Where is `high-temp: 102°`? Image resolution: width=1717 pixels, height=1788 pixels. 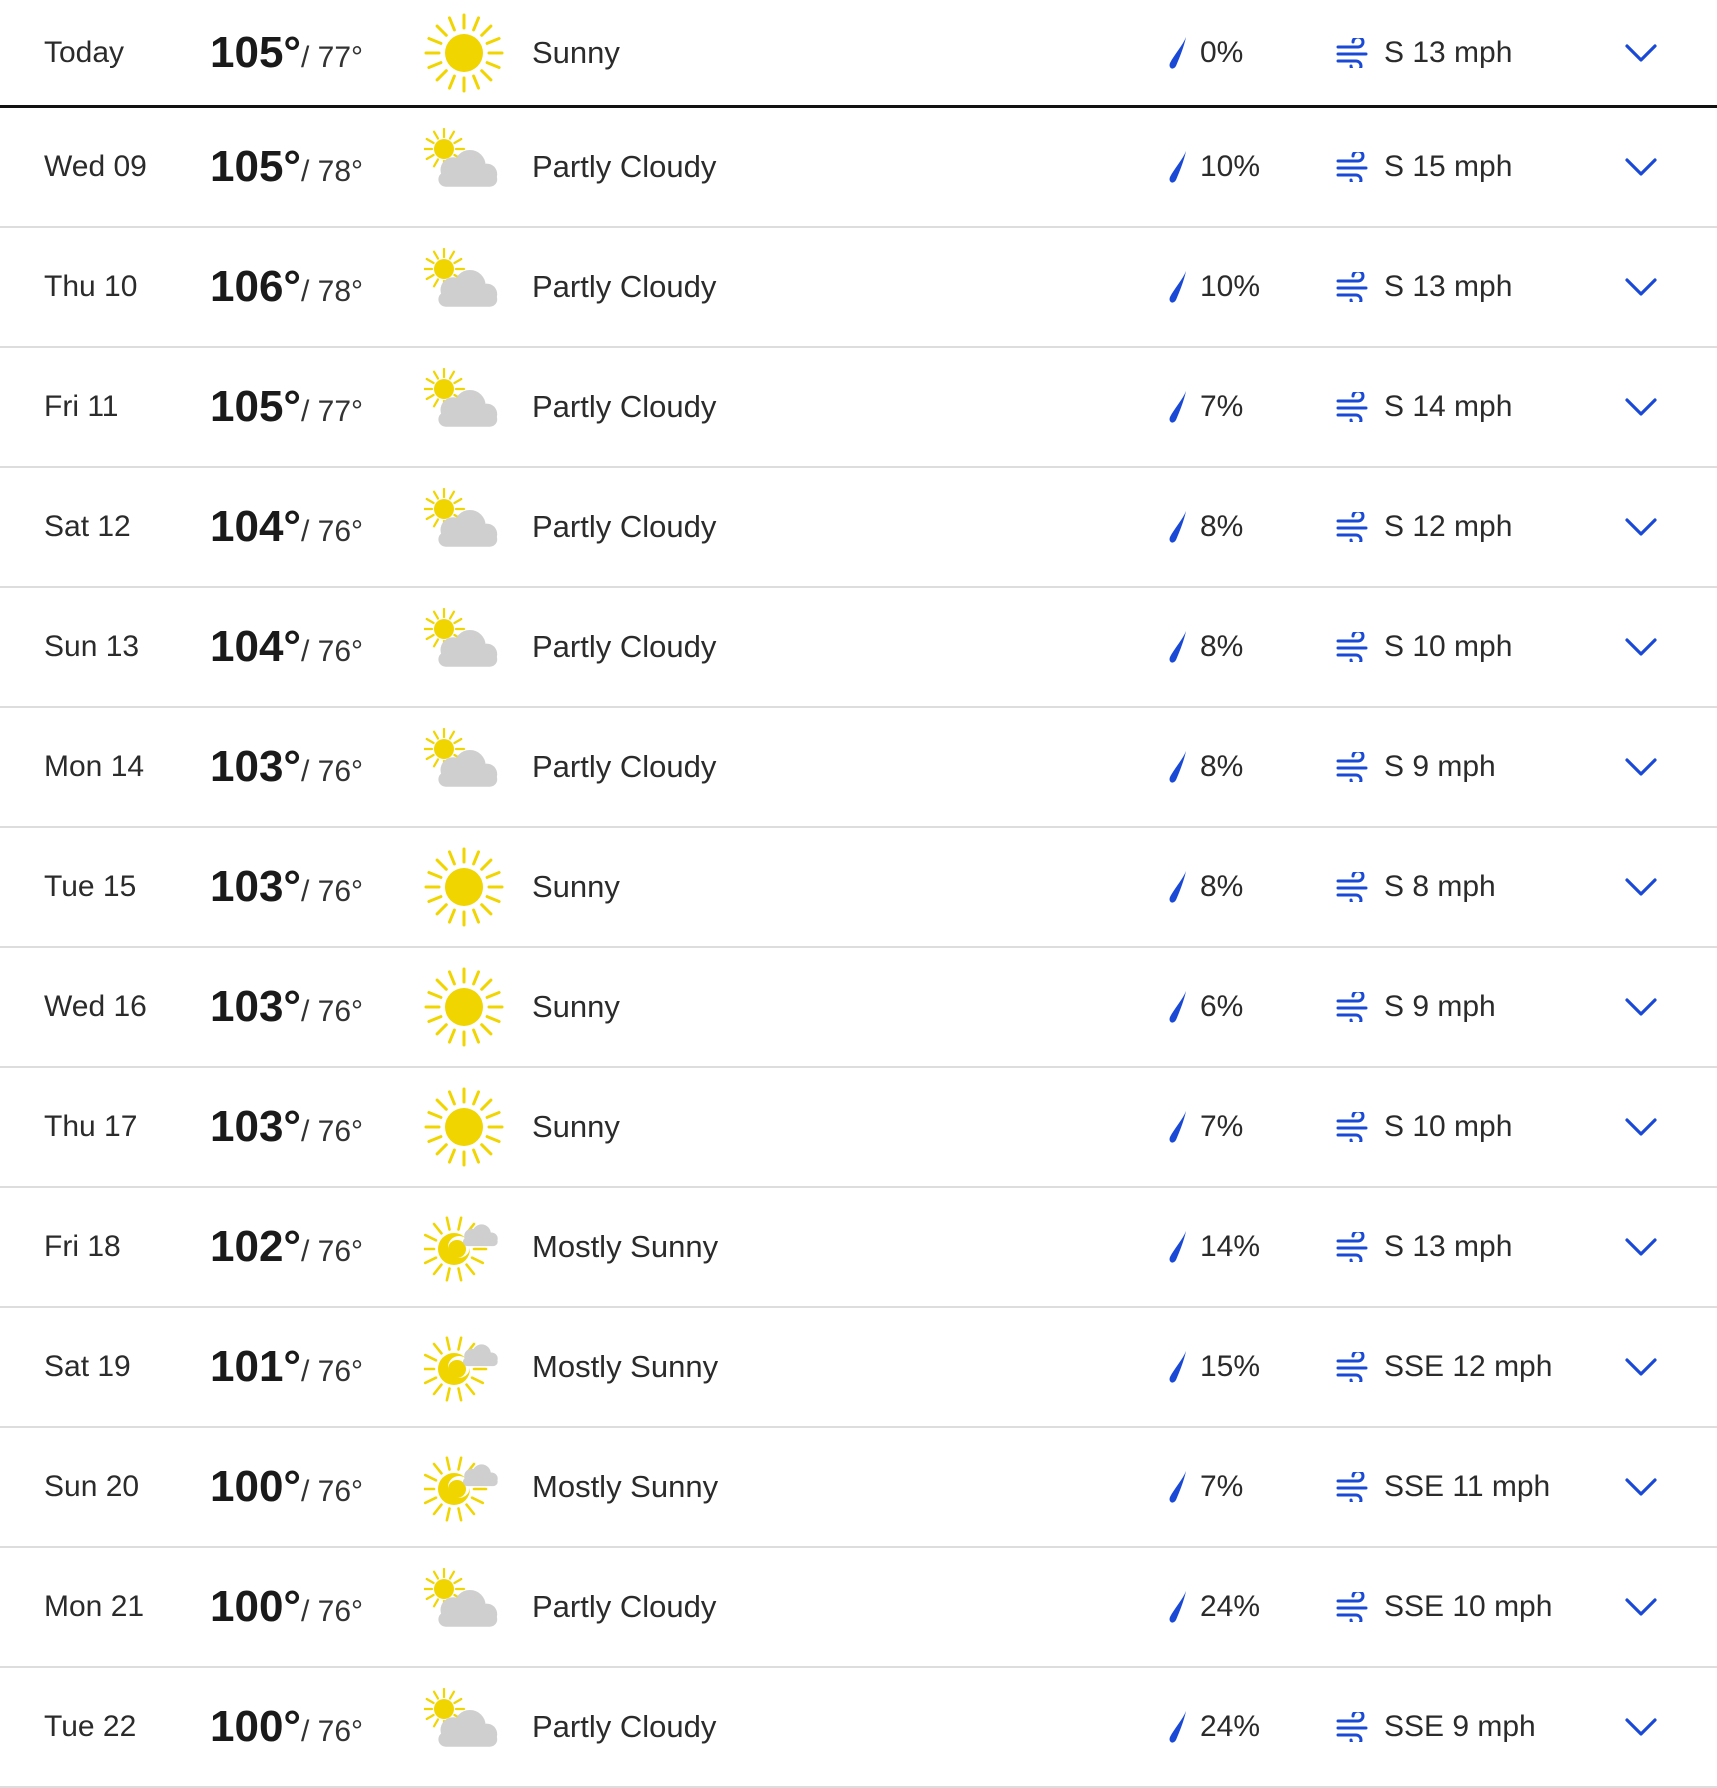
high-temp: 102° is located at coordinates (256, 1246).